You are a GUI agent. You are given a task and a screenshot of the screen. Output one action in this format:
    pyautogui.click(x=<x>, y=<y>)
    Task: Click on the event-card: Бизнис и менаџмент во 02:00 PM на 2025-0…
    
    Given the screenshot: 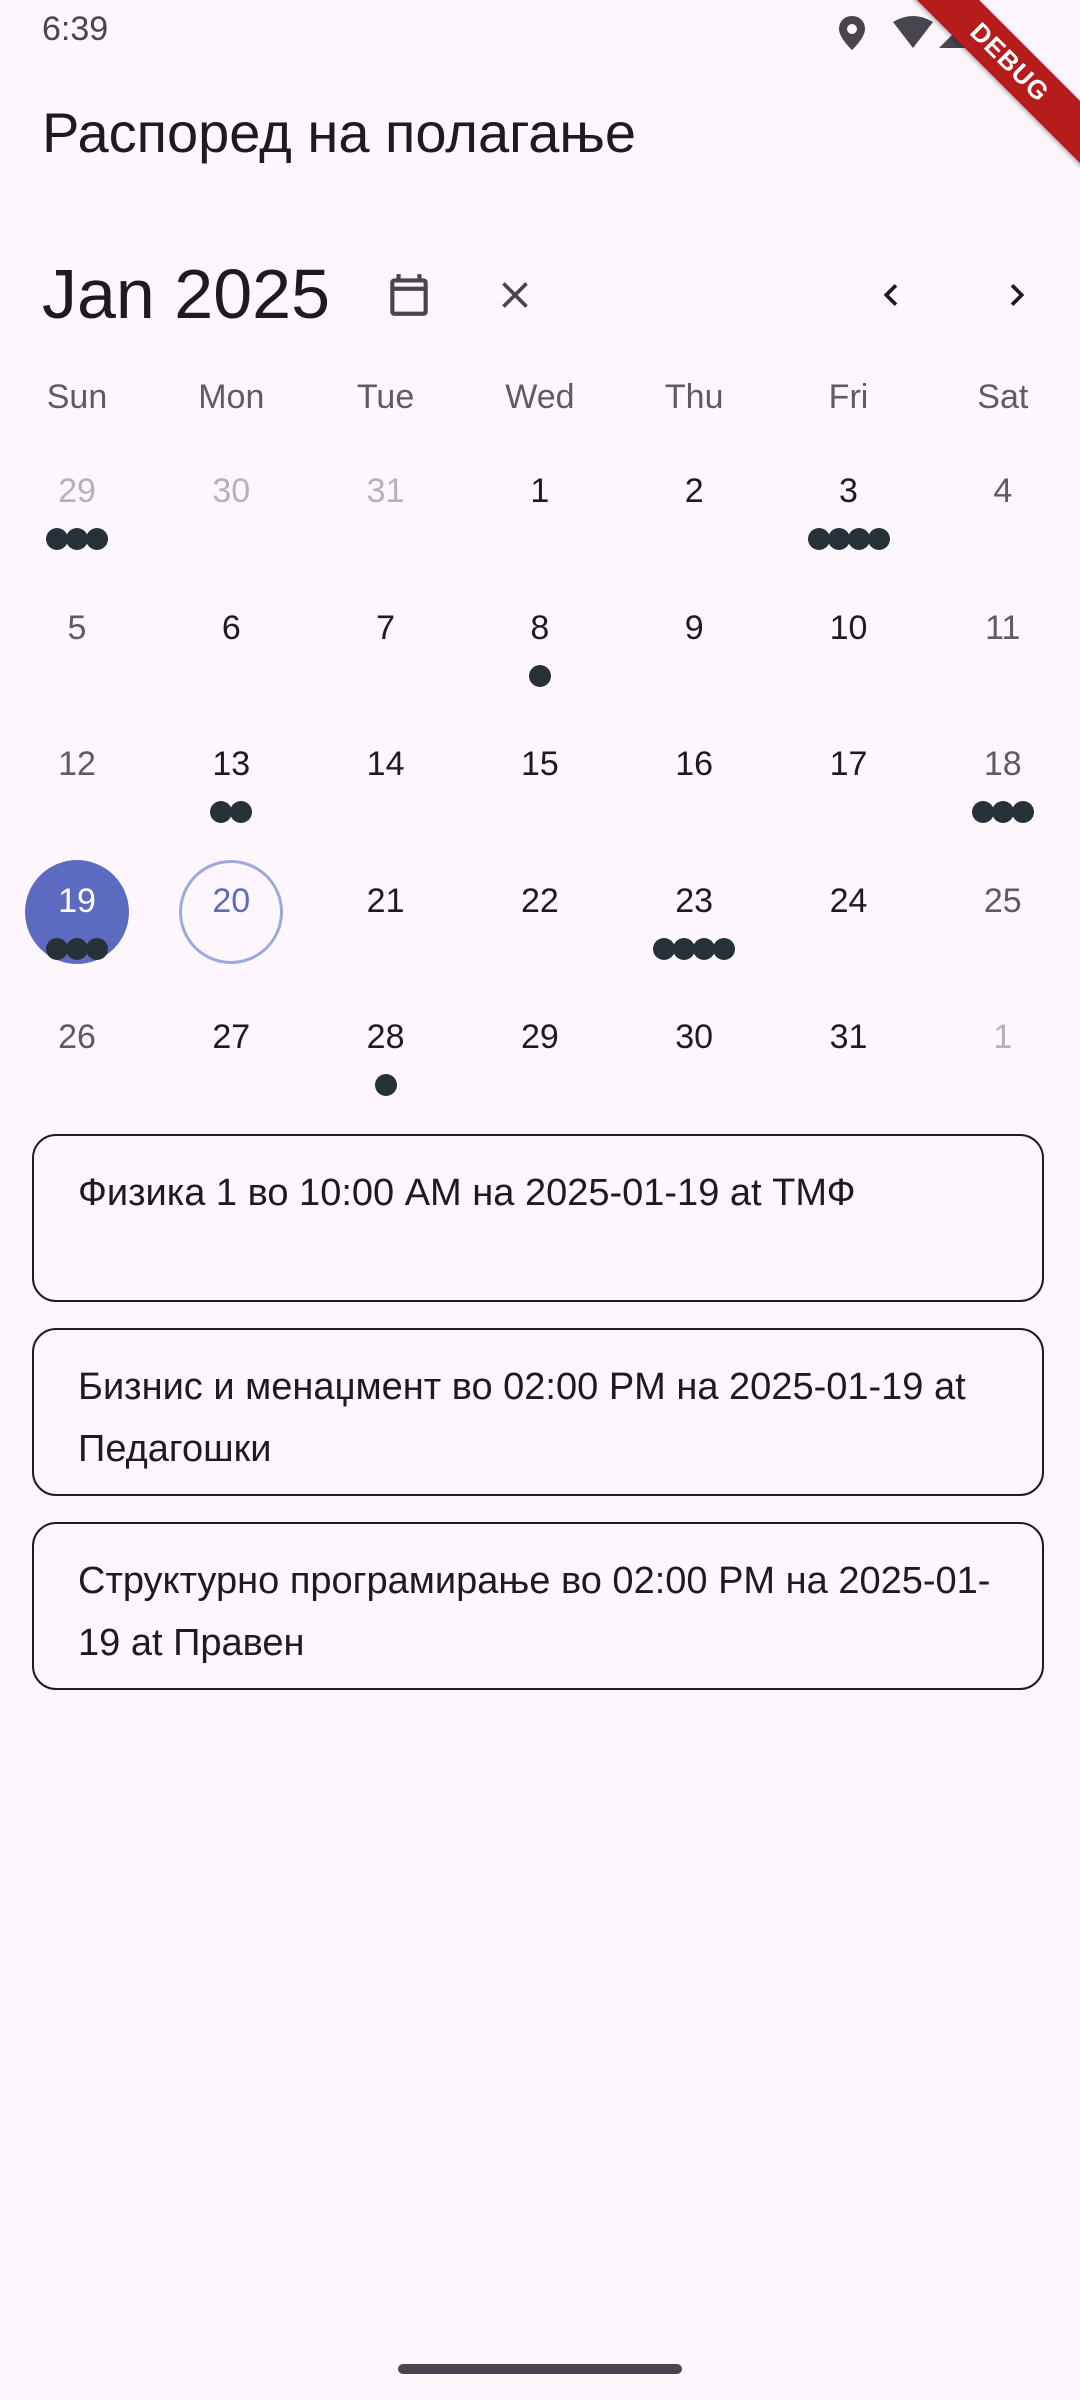 What is the action you would take?
    pyautogui.click(x=538, y=1412)
    